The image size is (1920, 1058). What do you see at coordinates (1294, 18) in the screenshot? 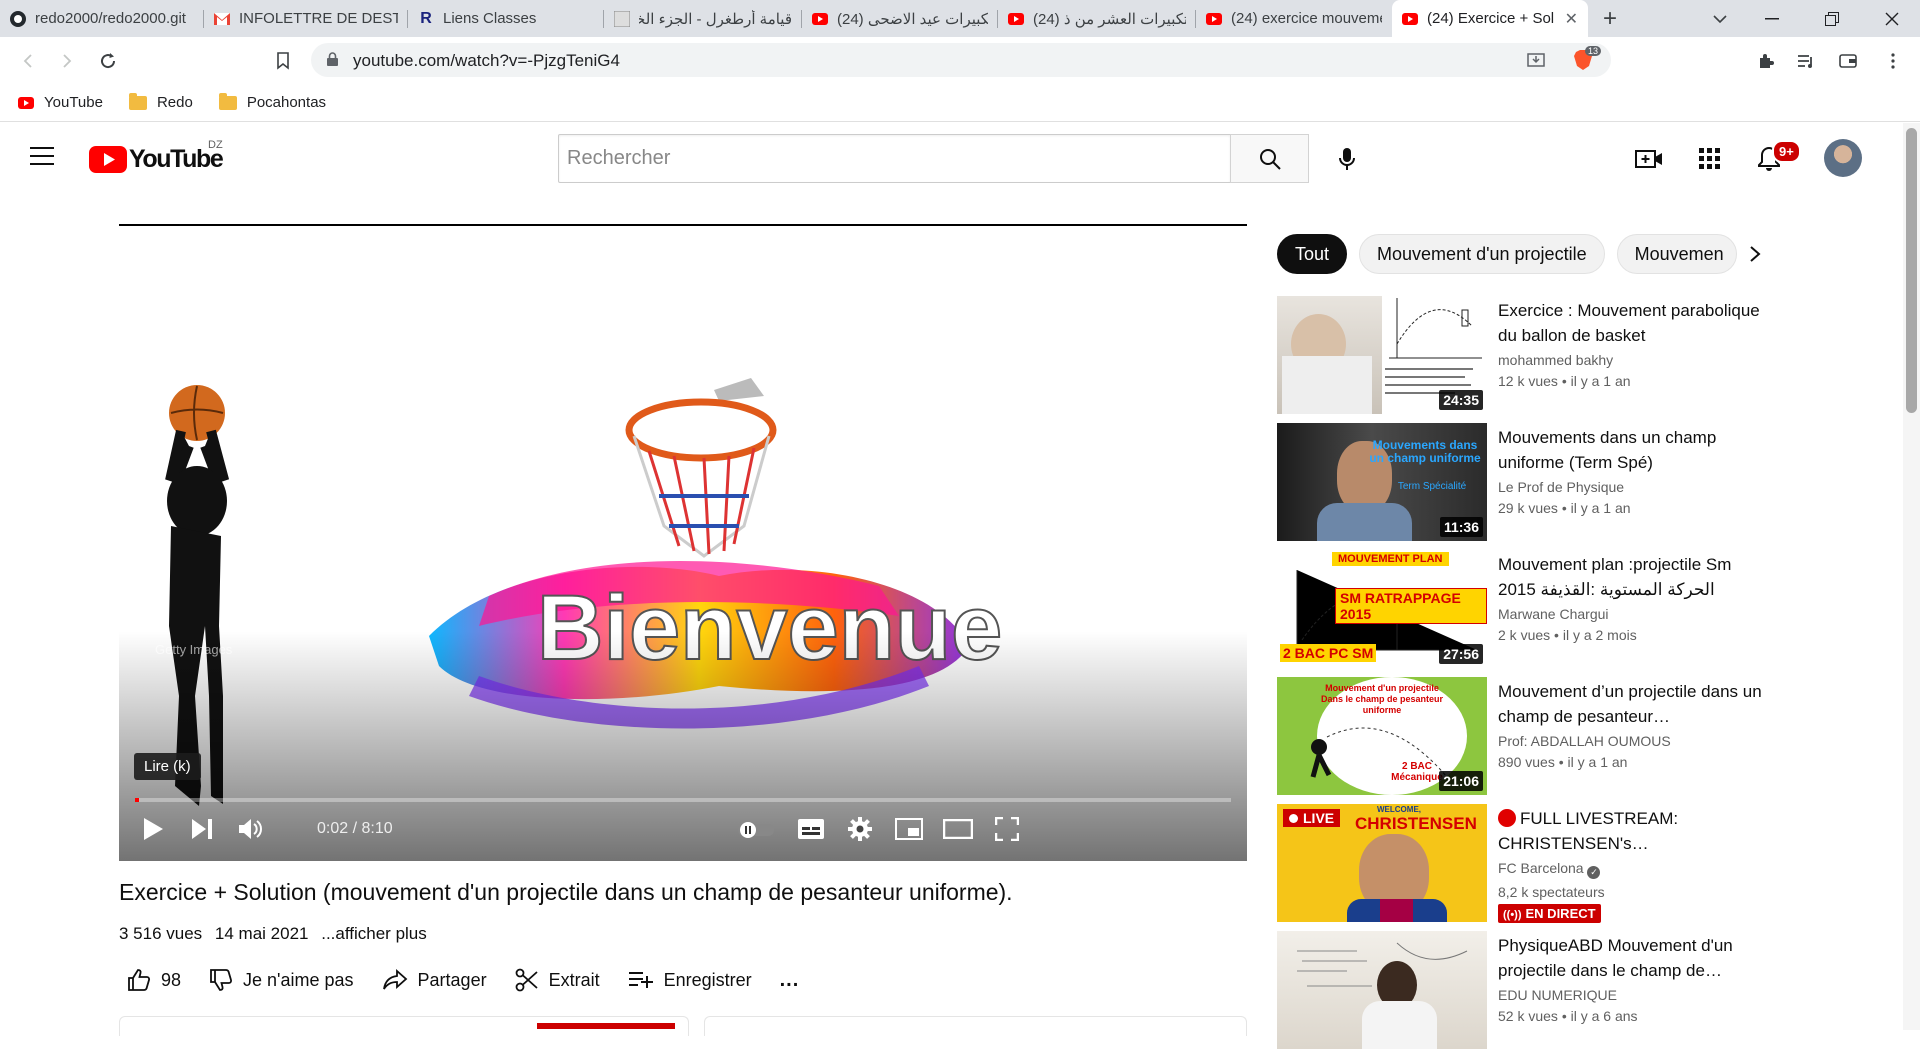
I see `browser-tab: (24) exercice mouveme` at bounding box center [1294, 18].